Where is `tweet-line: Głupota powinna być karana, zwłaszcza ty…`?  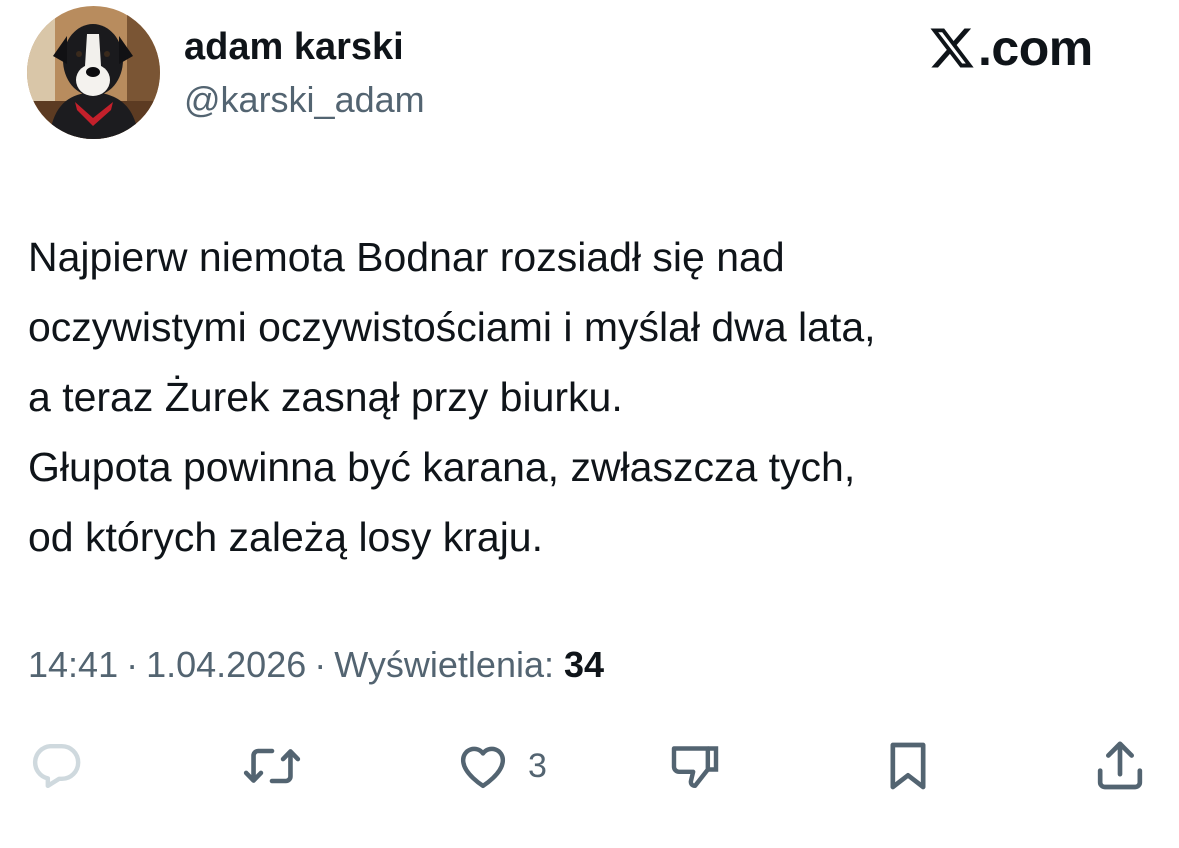
tweet-line: Głupota powinna być karana, zwłaszcza ty… is located at coordinates (442, 467).